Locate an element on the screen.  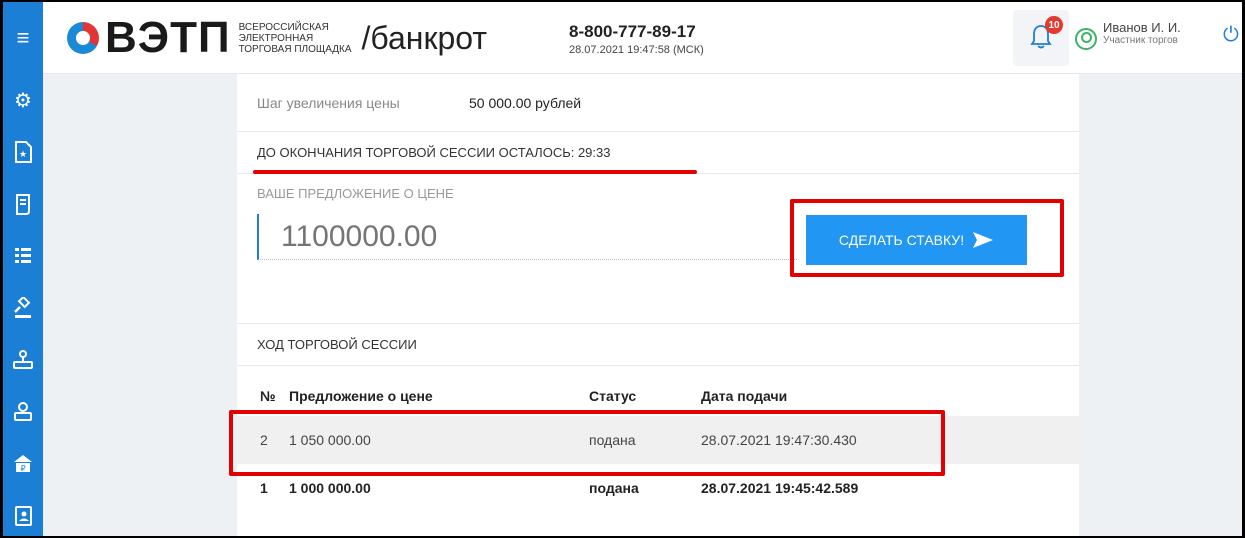
price-step-row: Шаг увеличения цены 50 000.00 рублей is located at coordinates (658, 103).